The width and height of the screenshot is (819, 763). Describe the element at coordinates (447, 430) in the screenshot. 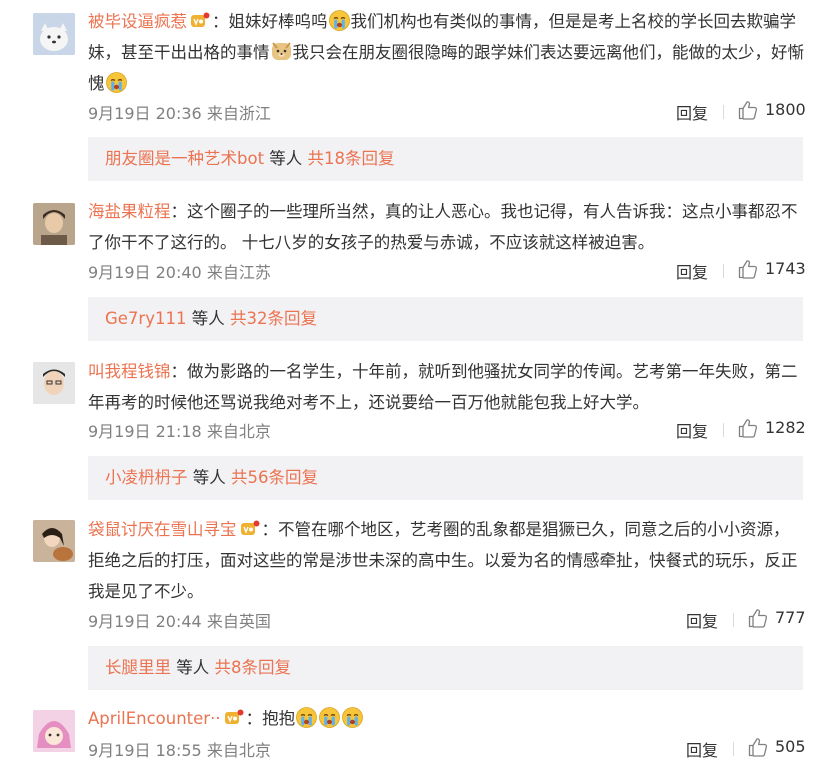

I see `comment-meta: 9月19日 21:18 来自北京 回复 1282` at that location.